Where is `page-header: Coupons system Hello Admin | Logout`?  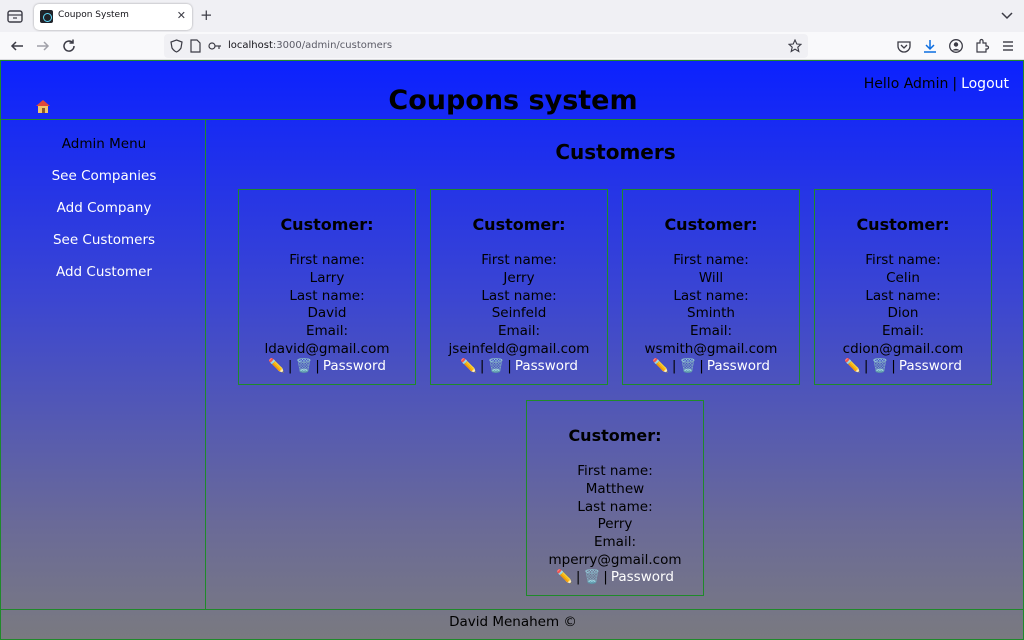
page-header: Coupons system Hello Admin | Logout is located at coordinates (512, 90).